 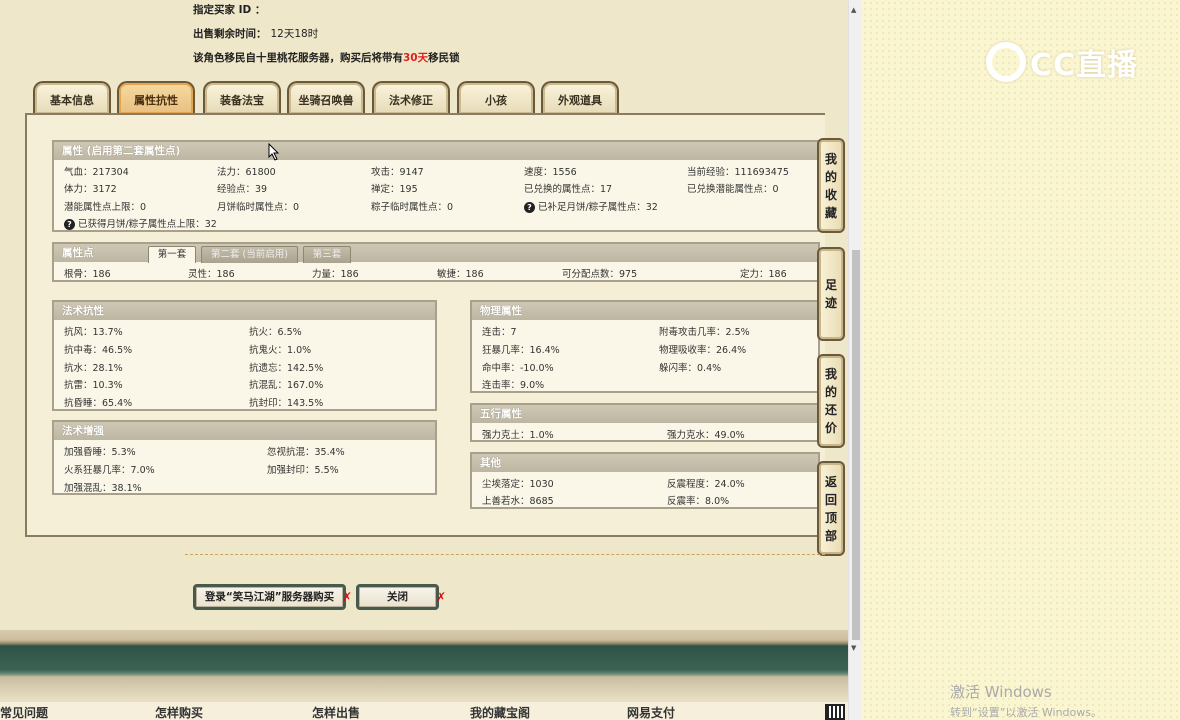 I want to click on tab-appearance: 外观道具, so click(x=580, y=97).